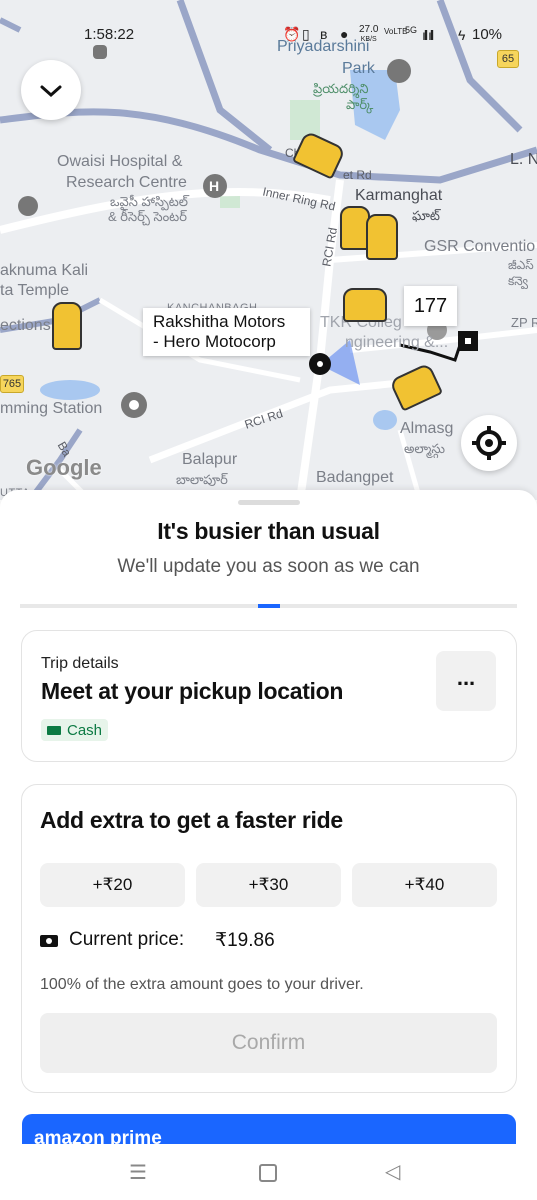  Describe the element at coordinates (64, 467) in the screenshot. I see `google-logo: Google` at that location.